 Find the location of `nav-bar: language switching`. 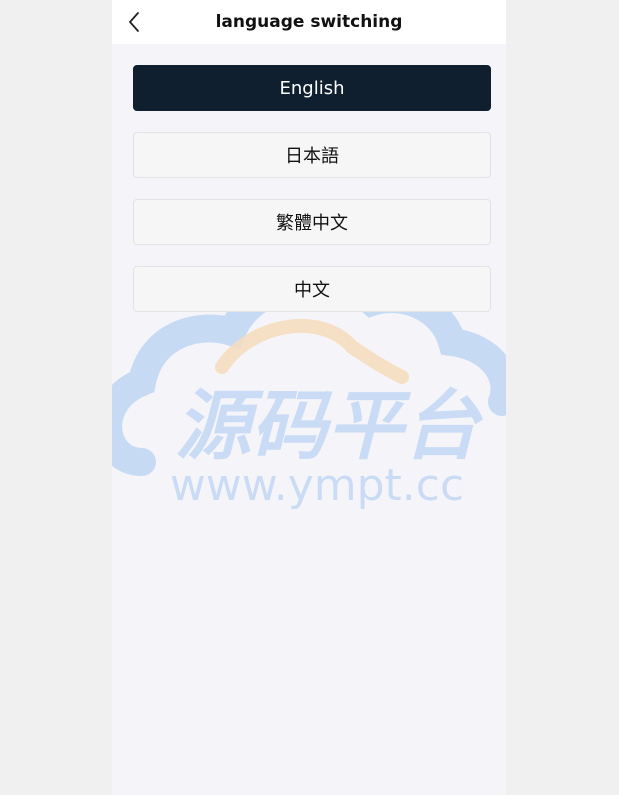

nav-bar: language switching is located at coordinates (309, 22).